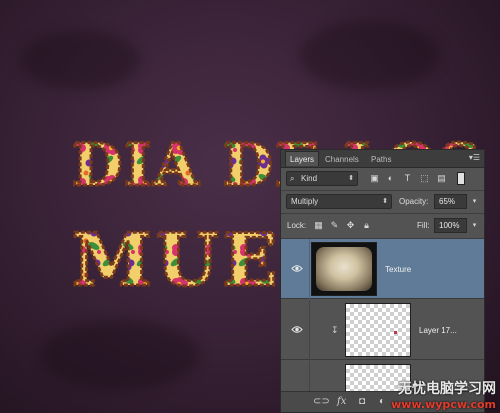  I want to click on add-mask-icon: ◘, so click(362, 402).